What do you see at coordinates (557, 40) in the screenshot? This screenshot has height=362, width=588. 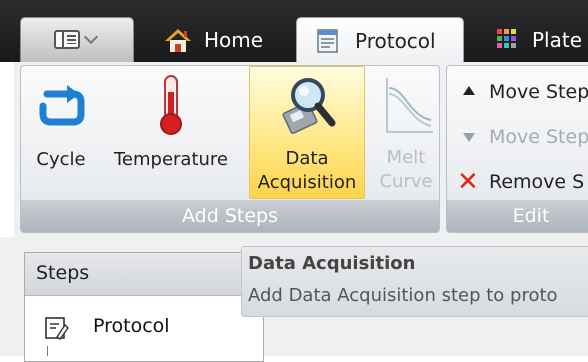 I see `tab-plate-label: Plate` at bounding box center [557, 40].